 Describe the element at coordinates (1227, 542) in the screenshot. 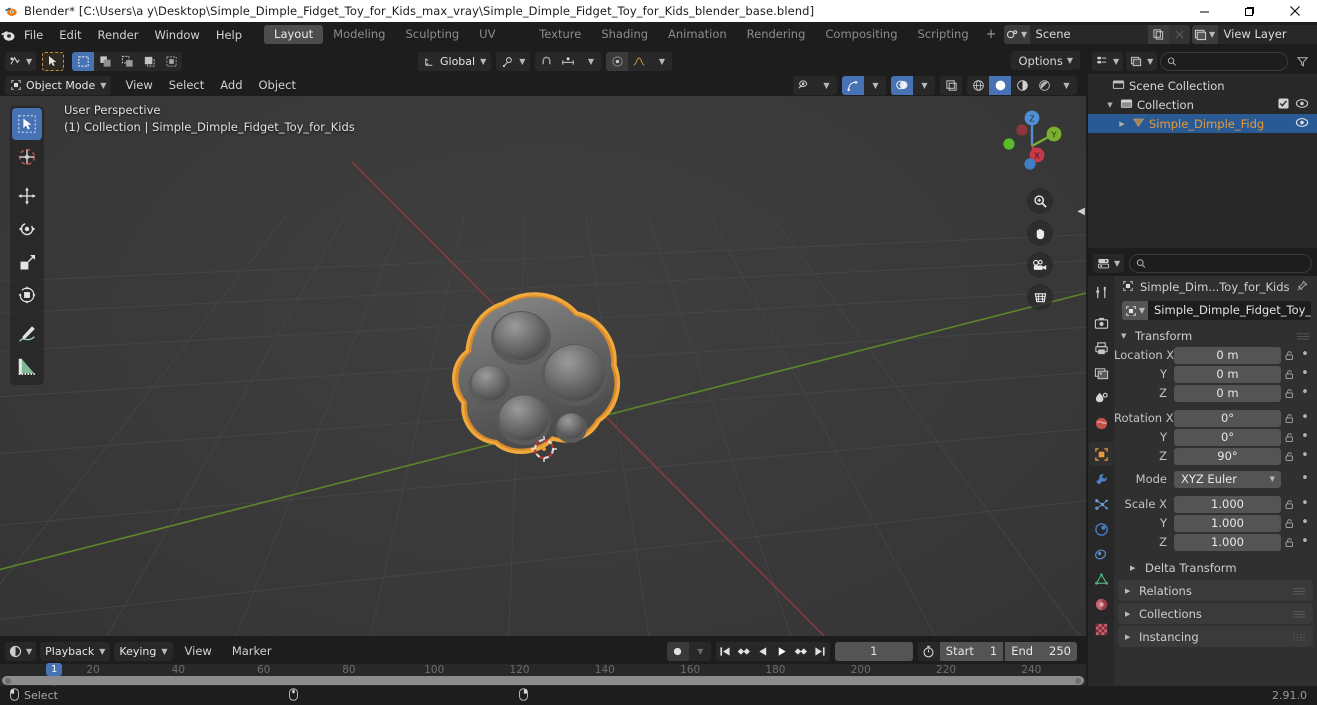

I see `value-scale-z: 1.000` at that location.